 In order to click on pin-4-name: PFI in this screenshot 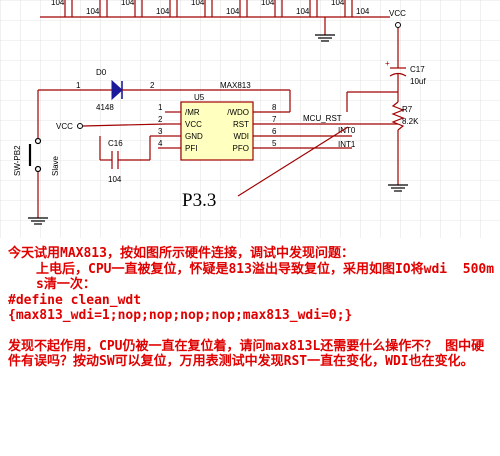, I will do `click(191, 148)`.